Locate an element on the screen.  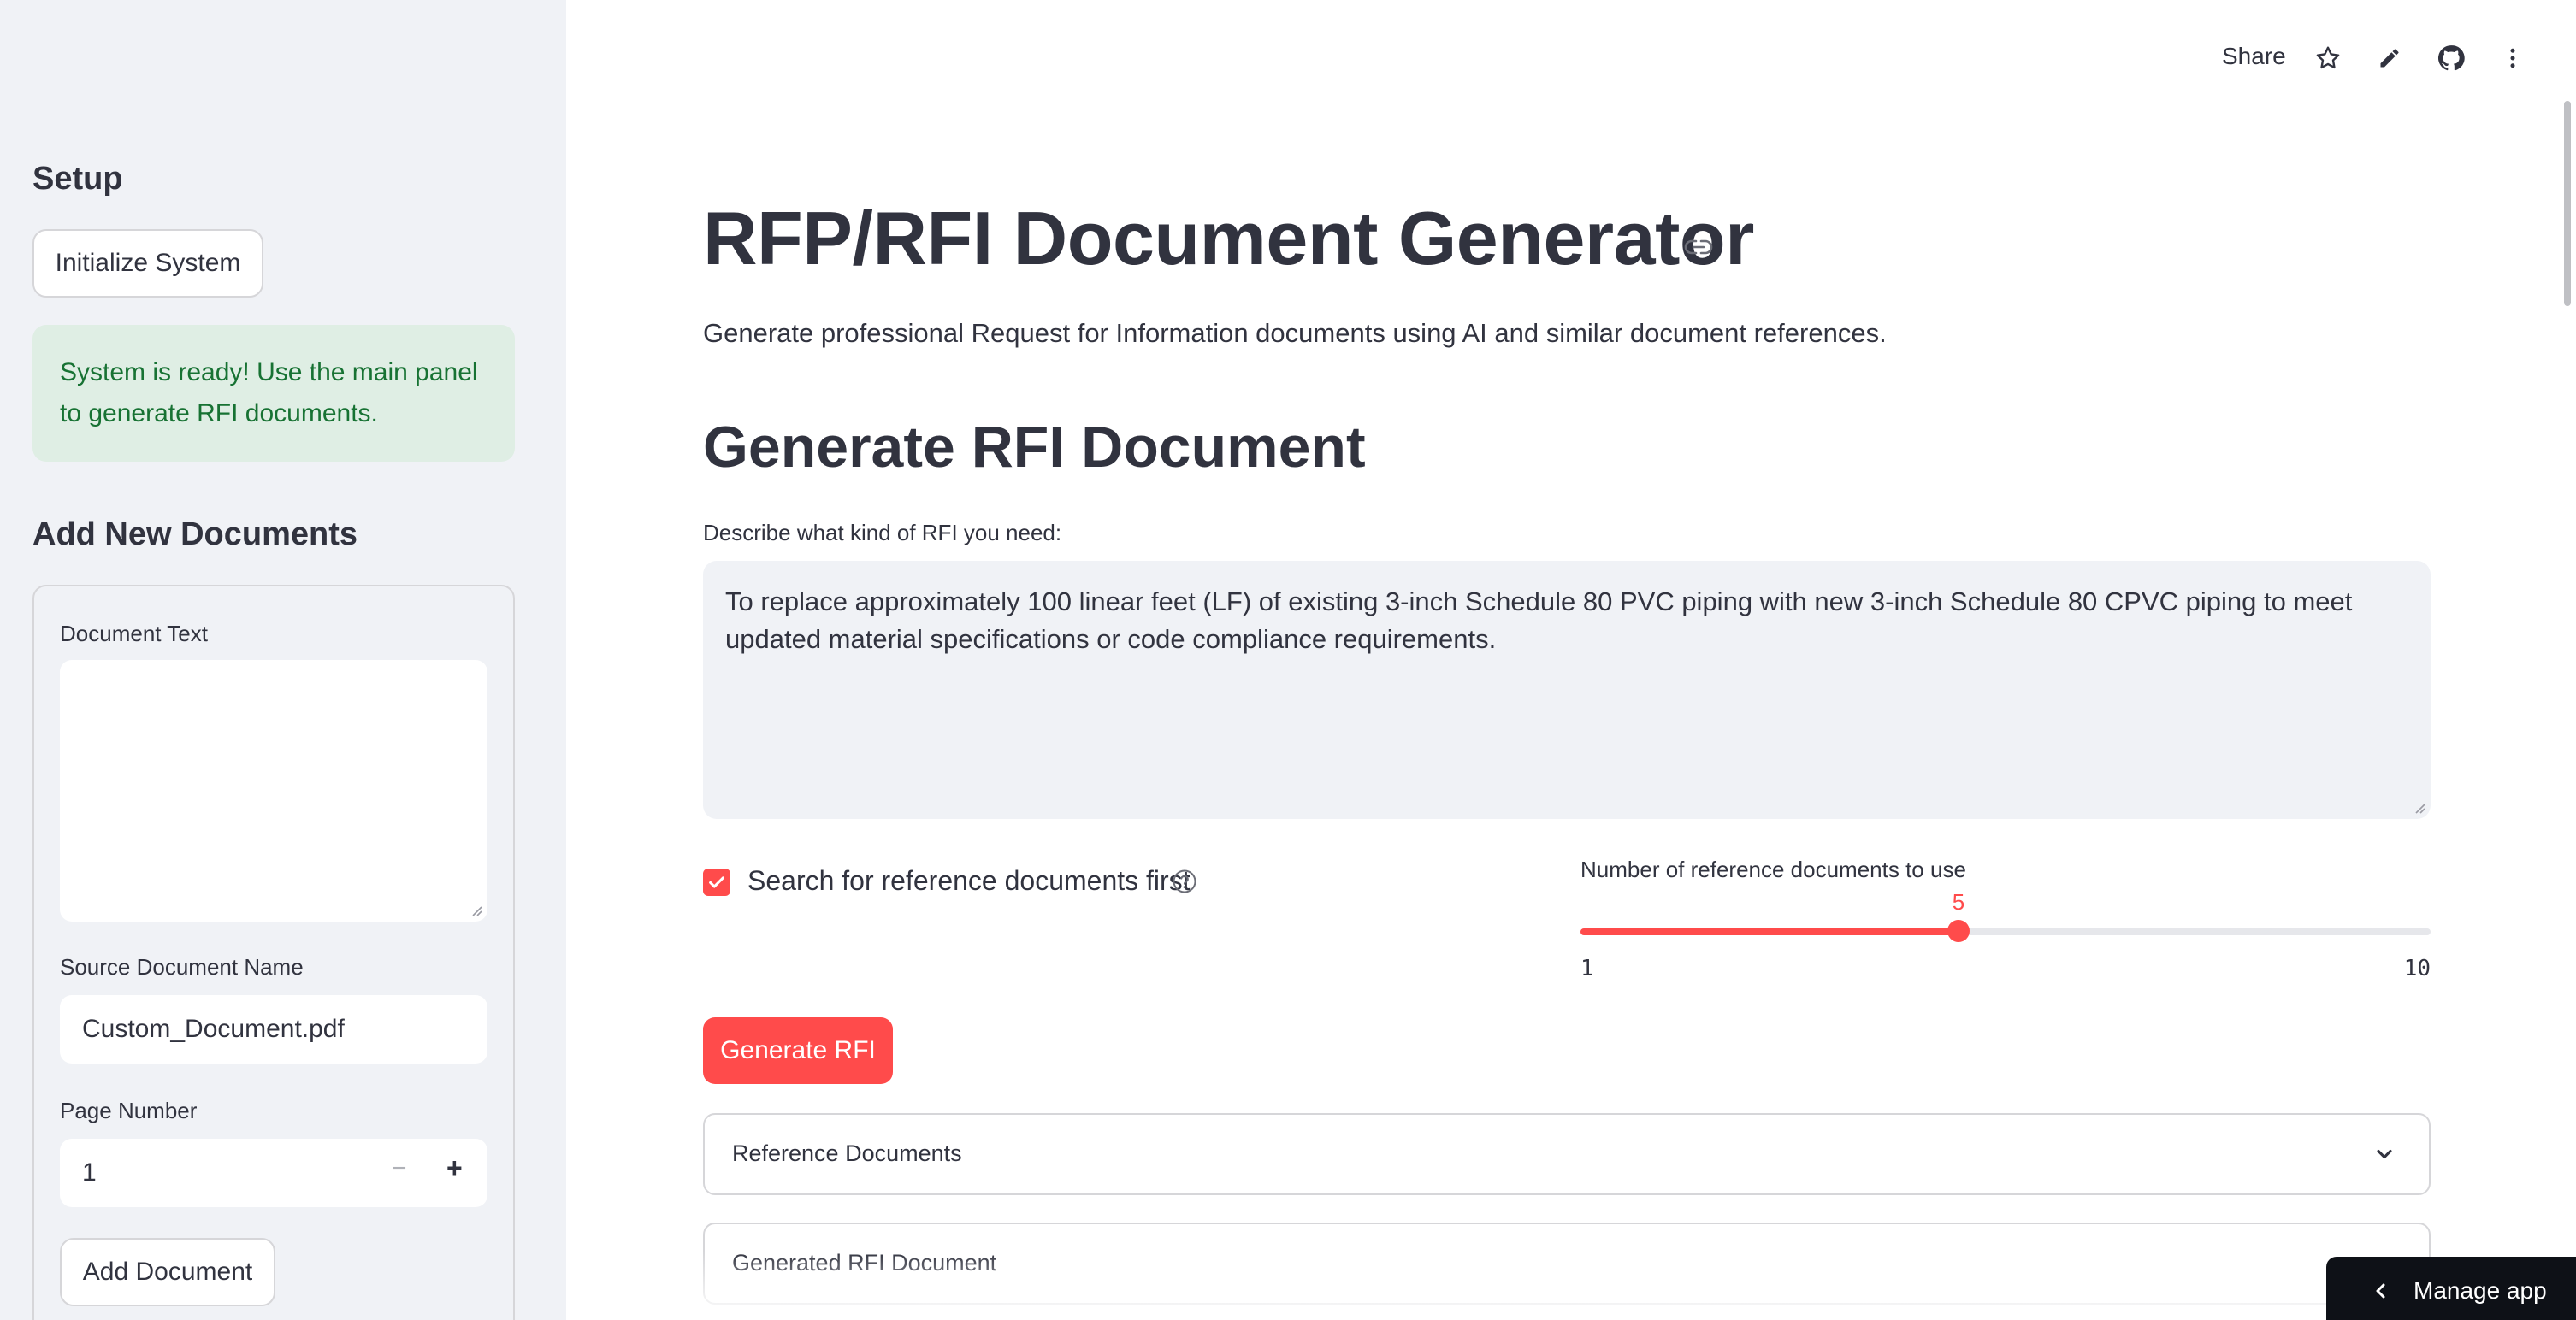
slider-thumb is located at coordinates (1958, 931).